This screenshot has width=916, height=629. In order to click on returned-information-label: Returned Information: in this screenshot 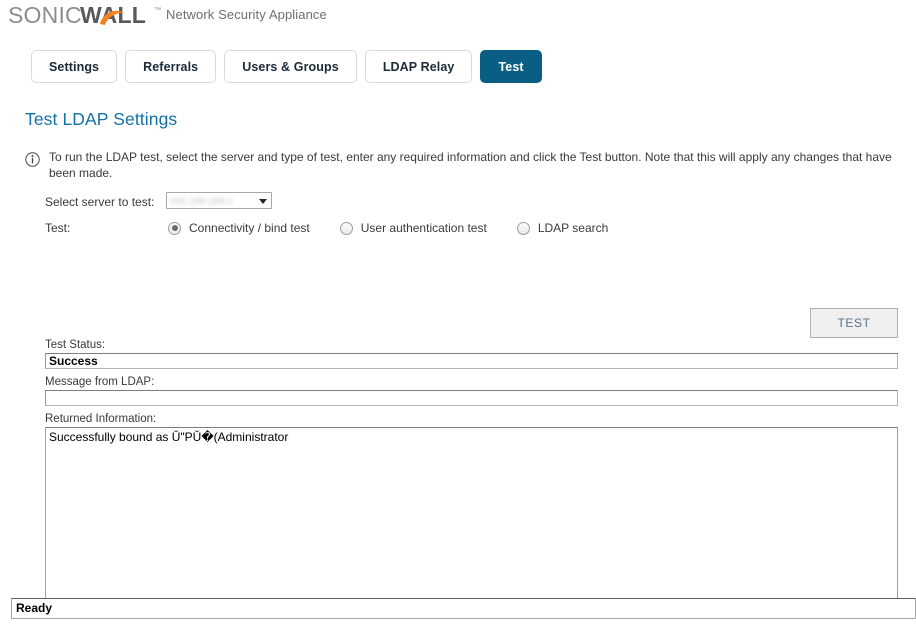, I will do `click(101, 419)`.